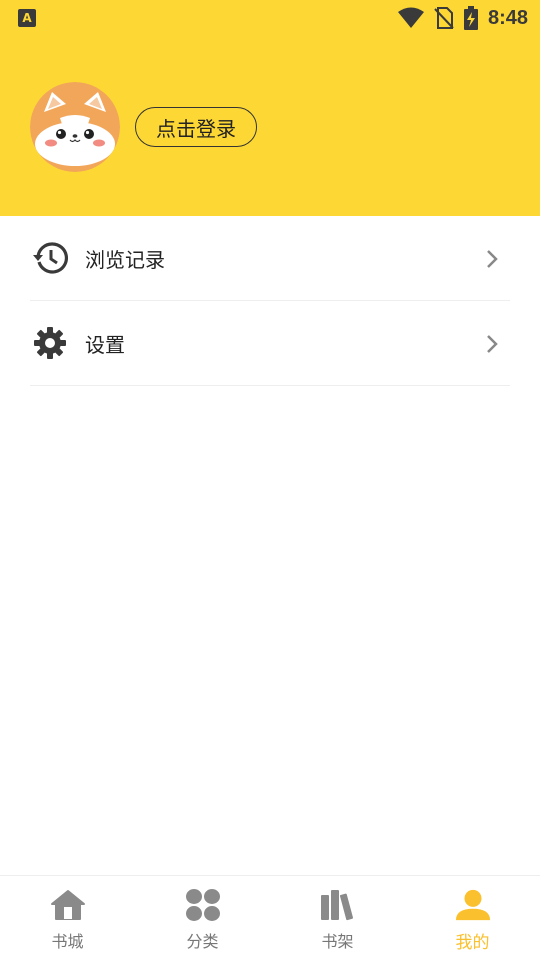 The width and height of the screenshot is (540, 960). I want to click on tab-bookshelf: 书架, so click(337, 918).